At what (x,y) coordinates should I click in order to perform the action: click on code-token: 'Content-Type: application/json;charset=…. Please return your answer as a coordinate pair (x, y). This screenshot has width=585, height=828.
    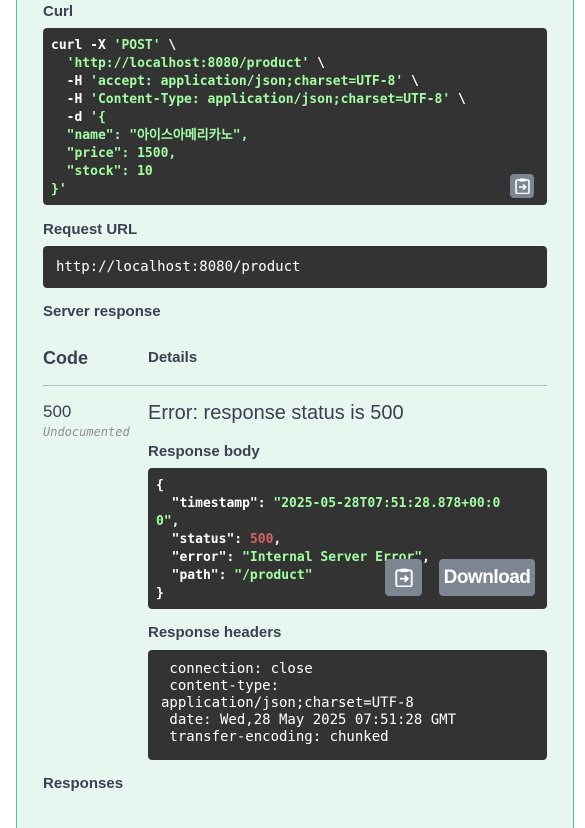
    Looking at the image, I should click on (270, 99).